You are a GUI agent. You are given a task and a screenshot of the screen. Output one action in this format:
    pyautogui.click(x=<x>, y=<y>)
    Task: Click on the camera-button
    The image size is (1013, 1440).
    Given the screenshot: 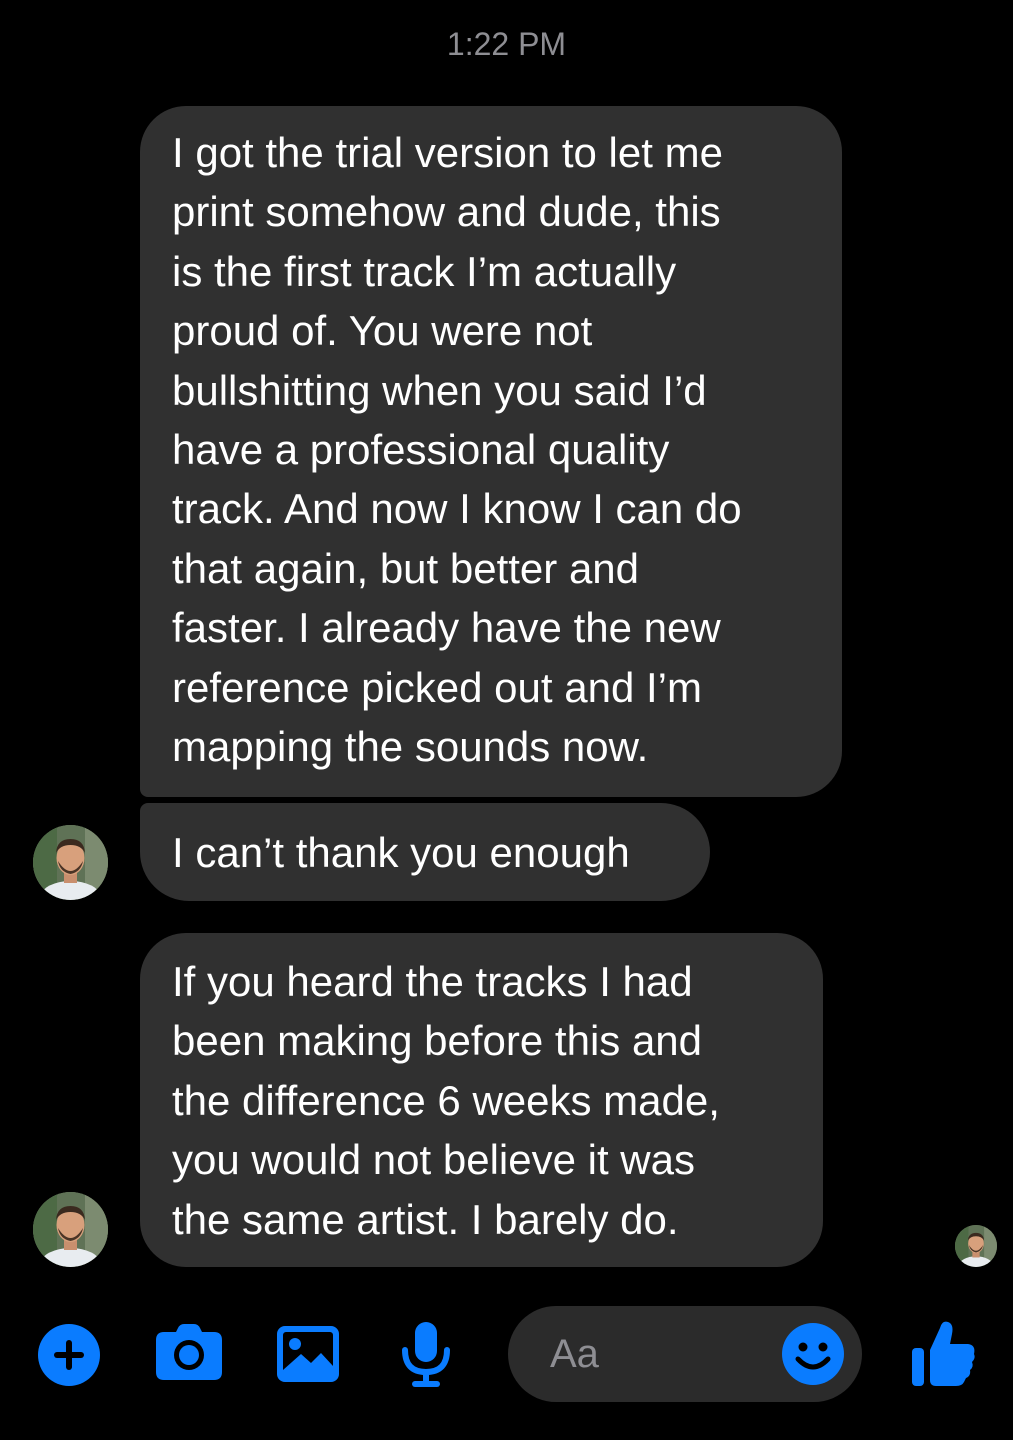 What is the action you would take?
    pyautogui.click(x=189, y=1352)
    